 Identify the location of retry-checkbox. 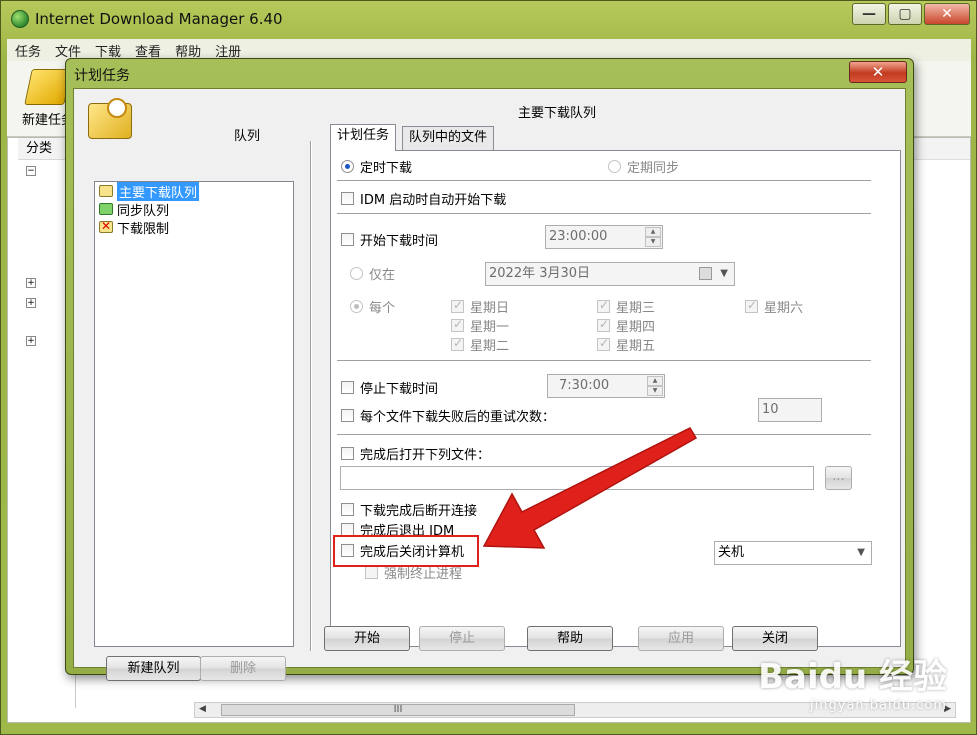
(347, 415).